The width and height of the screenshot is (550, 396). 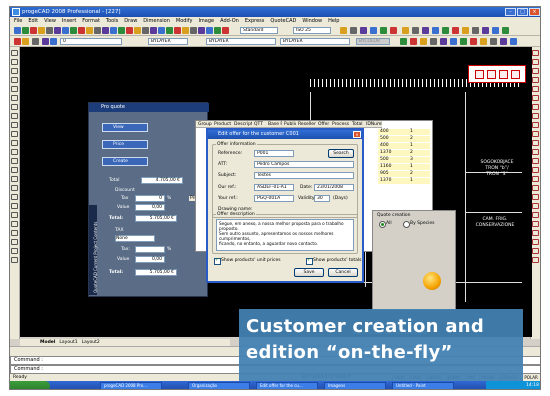 What do you see at coordinates (373, 124) in the screenshot?
I see `grid-column-header: IDNumb` at bounding box center [373, 124].